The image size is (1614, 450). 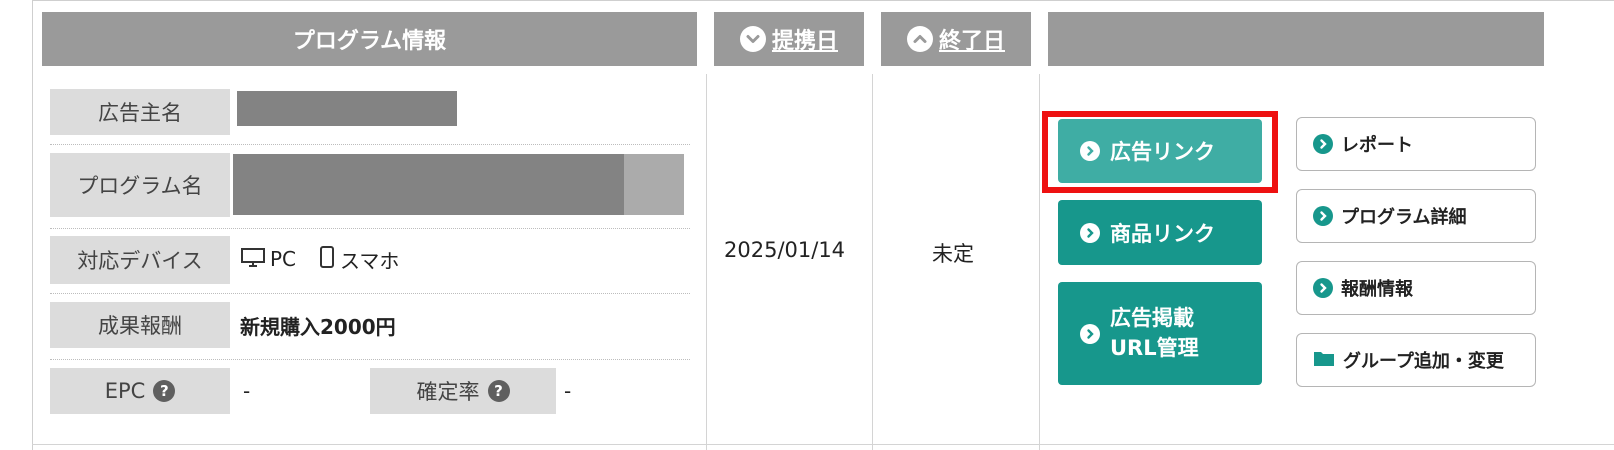 I want to click on header-end-date: 終了日, so click(x=956, y=39).